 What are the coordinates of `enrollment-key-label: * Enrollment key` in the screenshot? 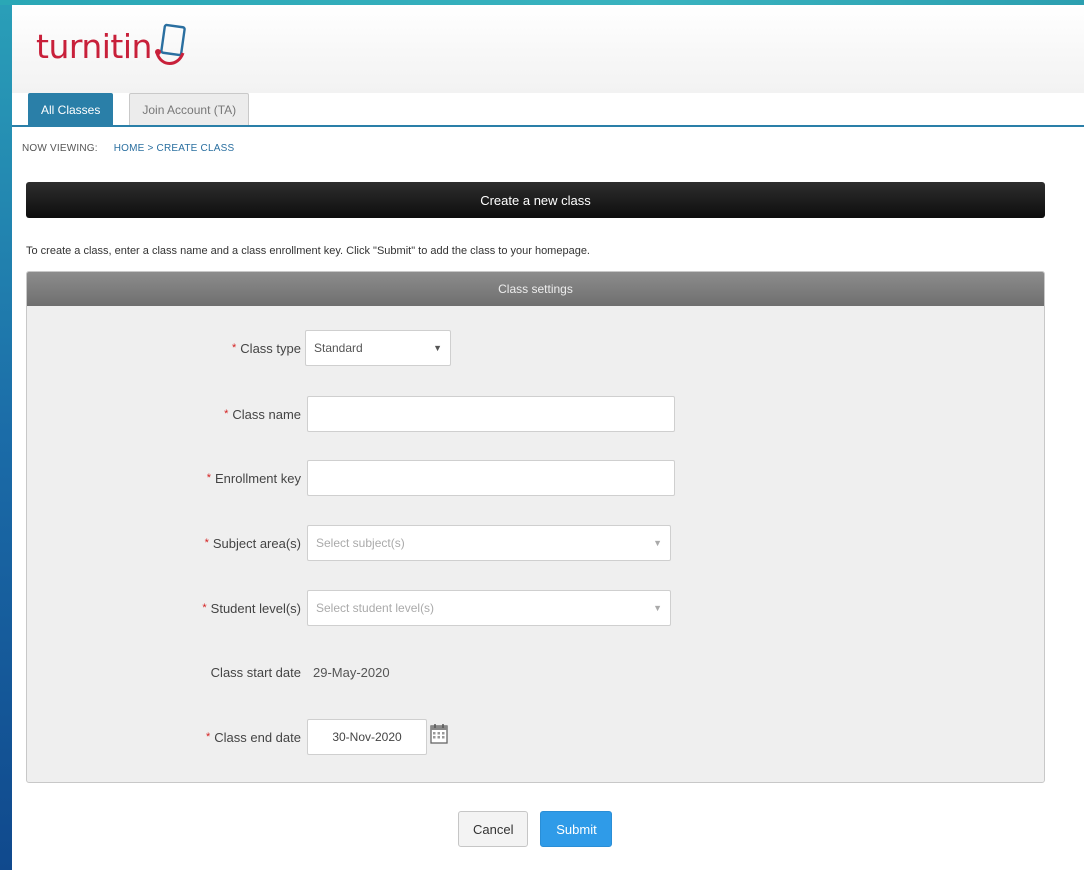 It's located at (254, 478).